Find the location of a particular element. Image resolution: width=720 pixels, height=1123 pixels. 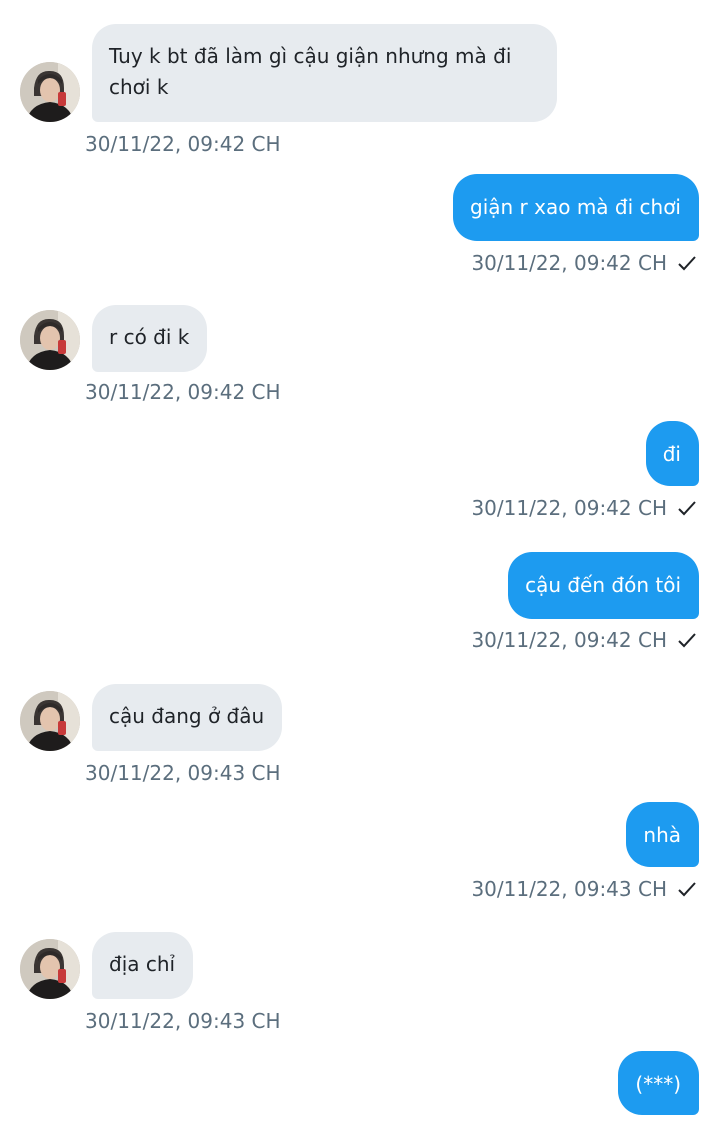

message-bubble-outgoing: đi is located at coordinates (672, 453).